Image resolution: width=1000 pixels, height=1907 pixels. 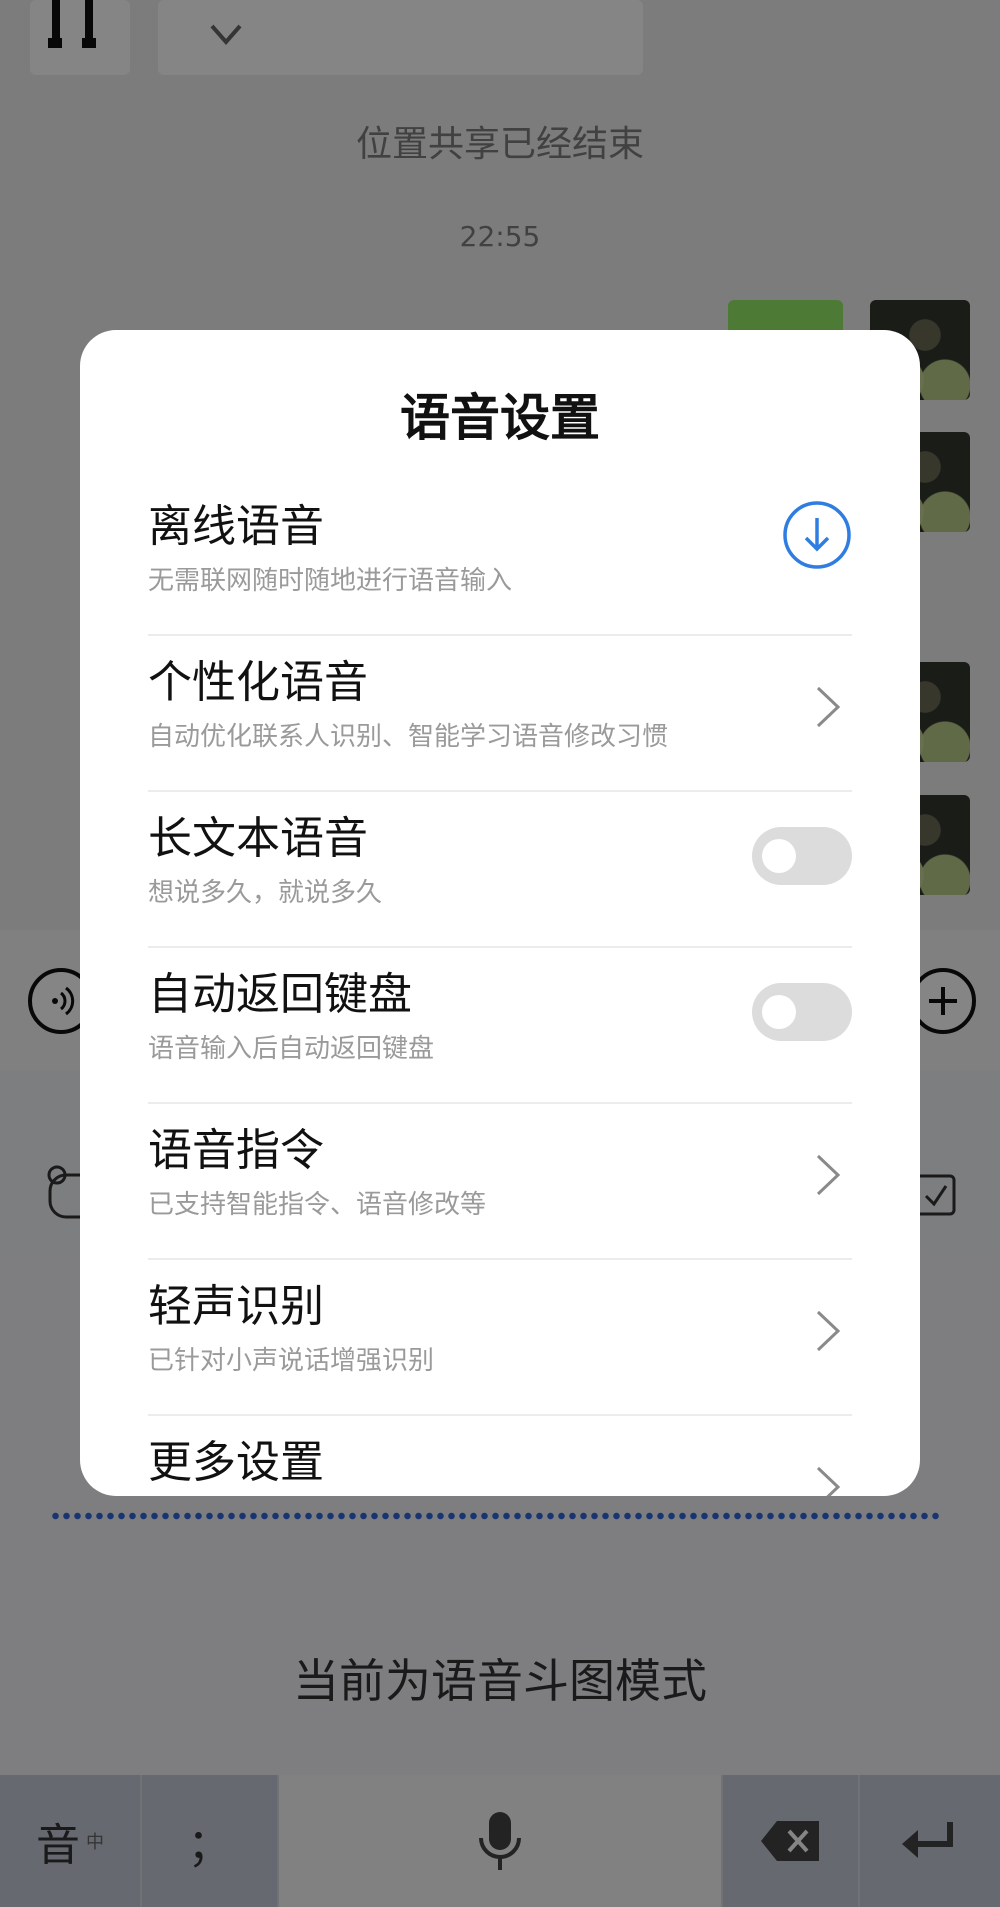 What do you see at coordinates (500, 1182) in the screenshot?
I see `setting-voice-commands: 语音指令 已支持智能指令、语音修改等` at bounding box center [500, 1182].